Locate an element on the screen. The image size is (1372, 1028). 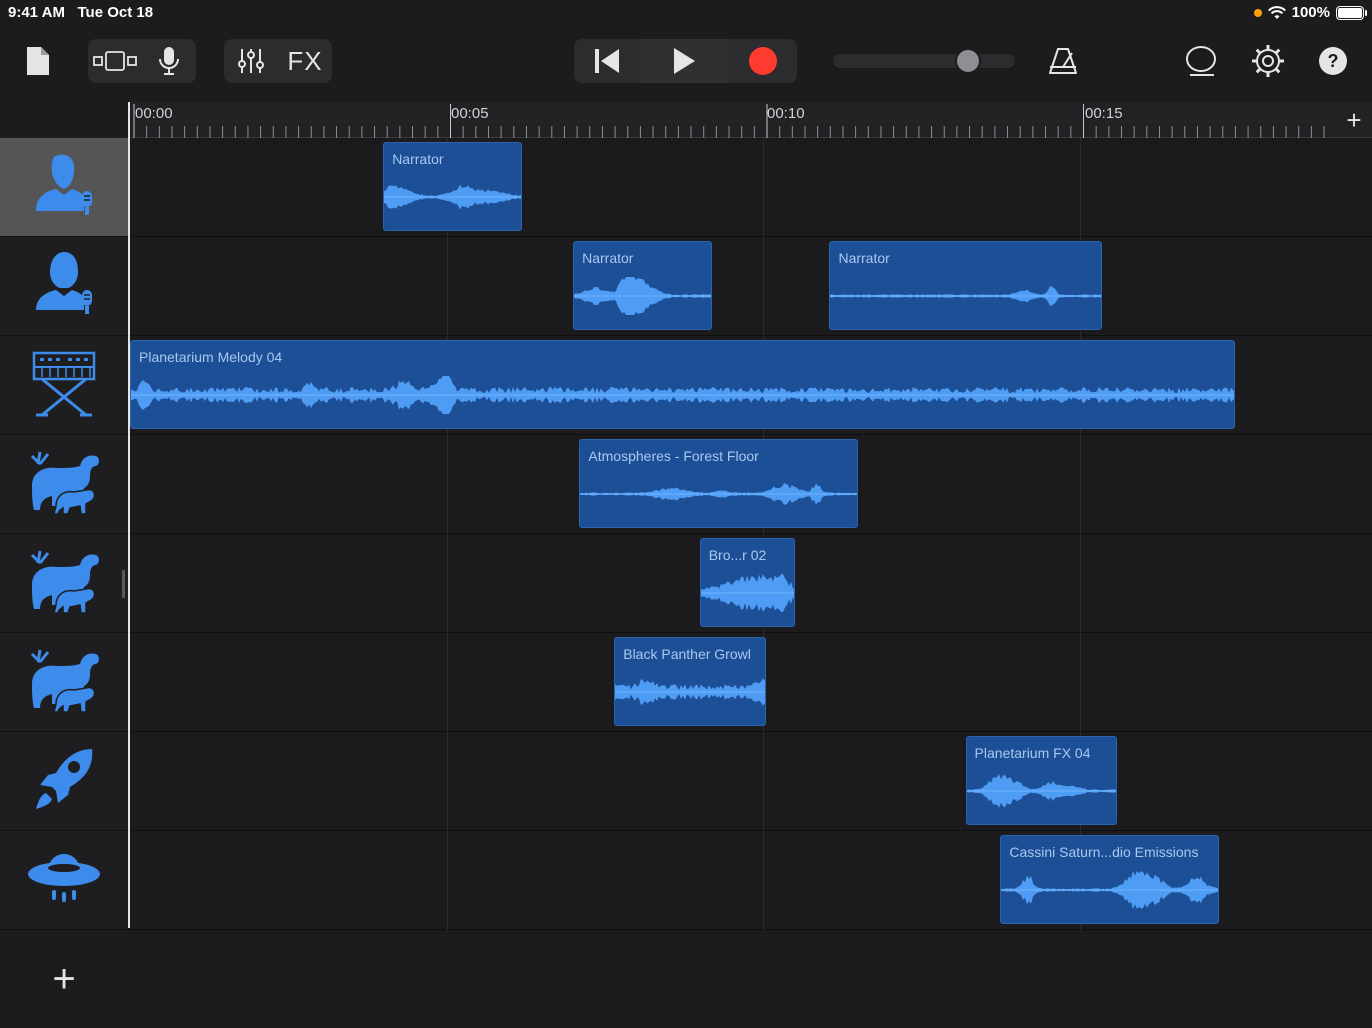
region-name: Planetarium FX 04 is located at coordinates (1032, 753).